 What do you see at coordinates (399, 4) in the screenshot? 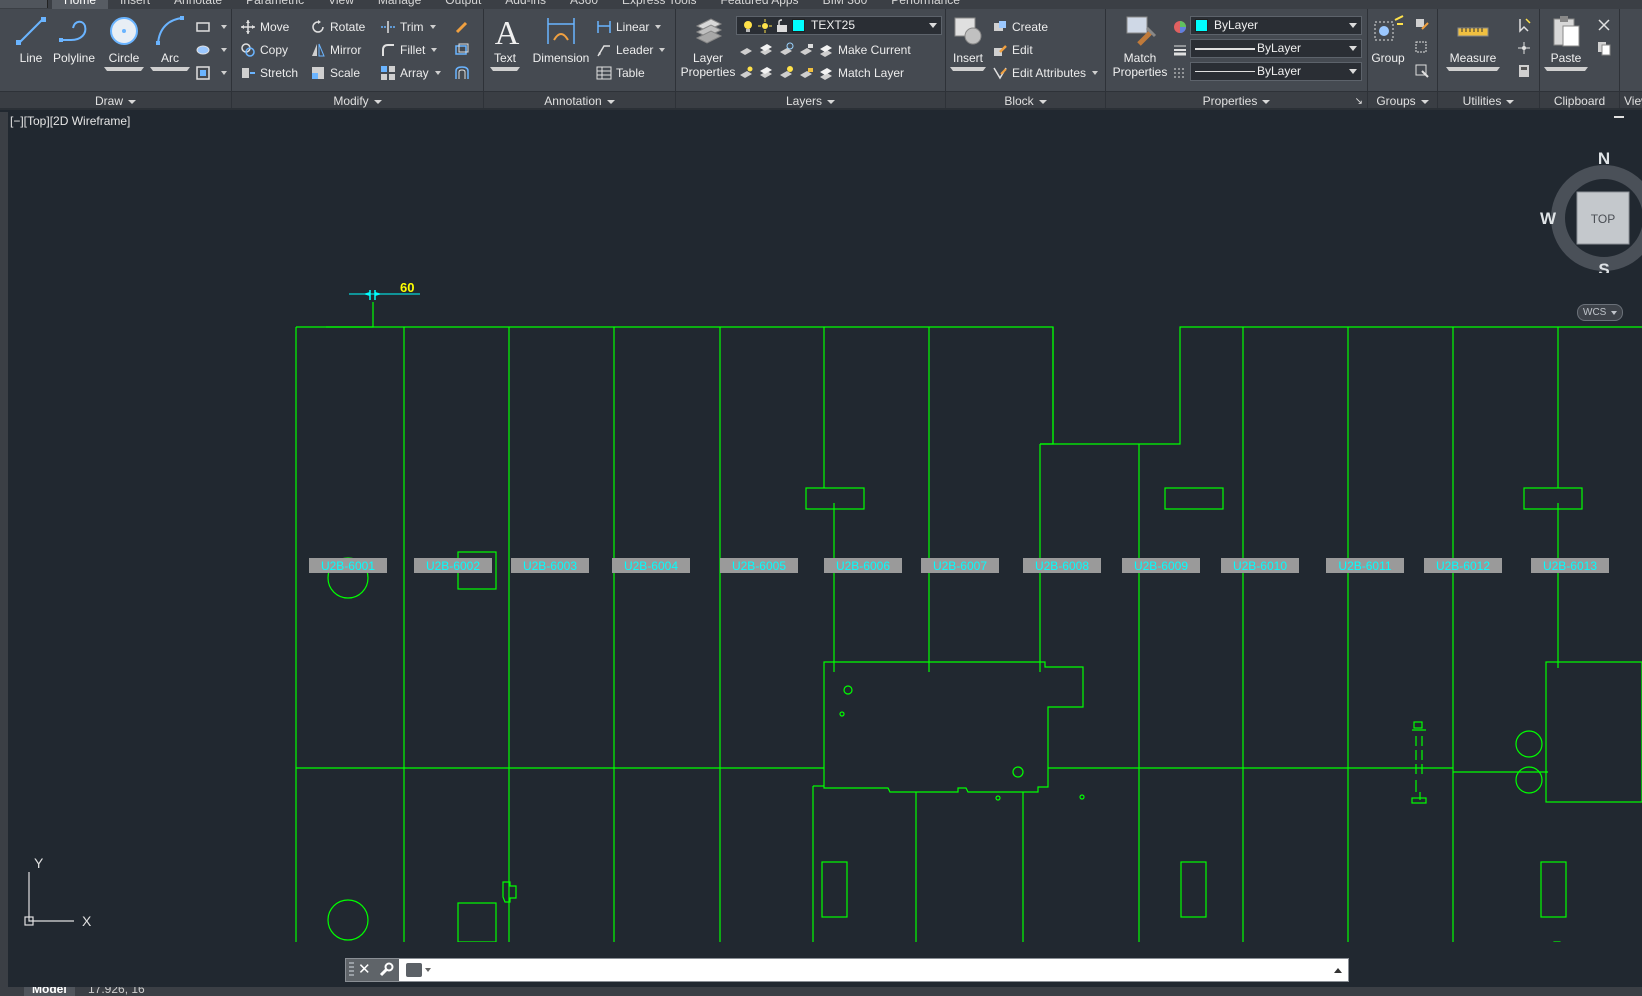
I see `tab-manage: Manage` at bounding box center [399, 4].